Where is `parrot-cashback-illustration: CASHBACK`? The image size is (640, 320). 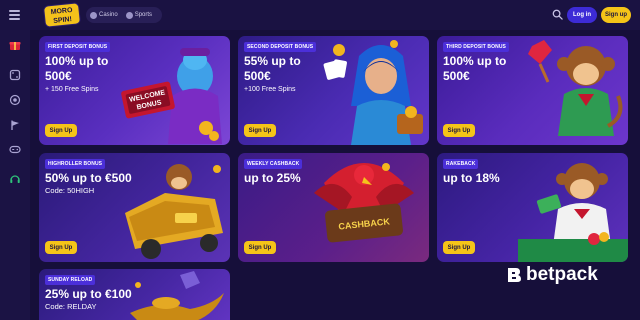 parrot-cashback-illustration: CASHBACK is located at coordinates (364, 203).